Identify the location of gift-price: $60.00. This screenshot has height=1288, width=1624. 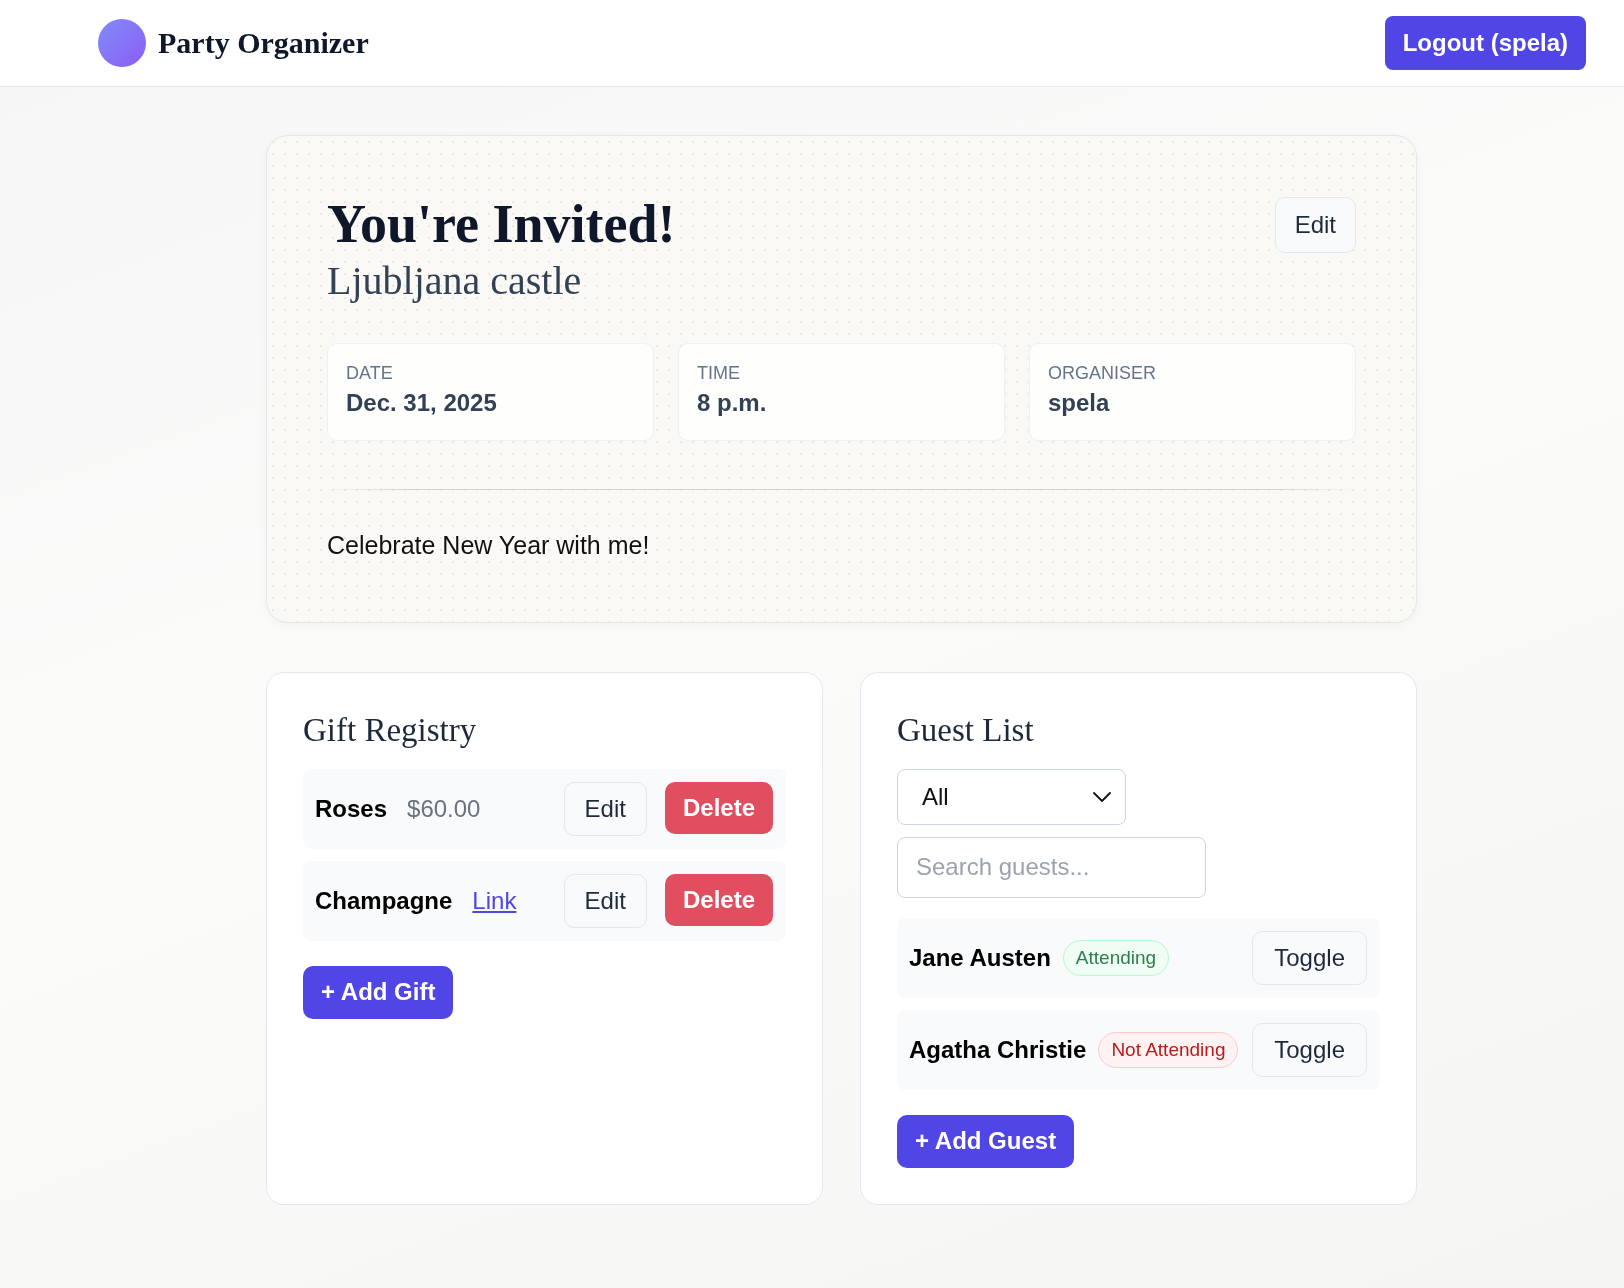
(444, 808).